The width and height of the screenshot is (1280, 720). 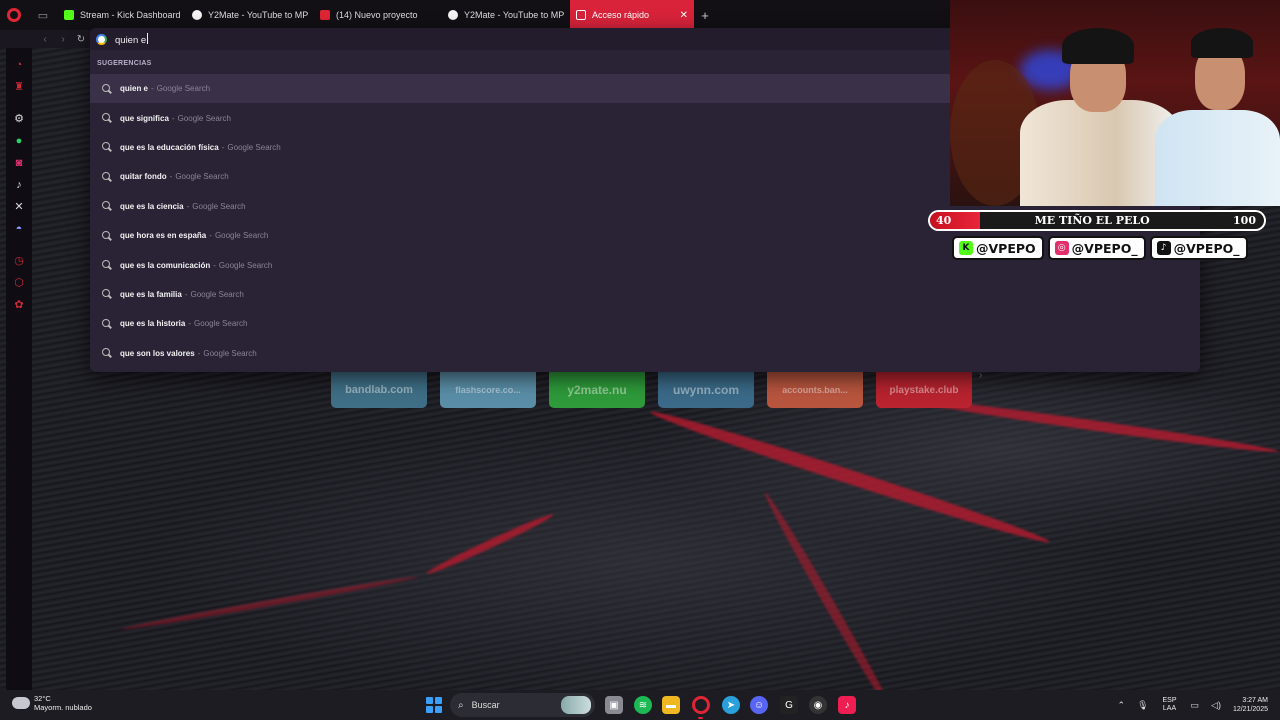 What do you see at coordinates (130, 15) in the screenshot?
I see `tab-label: Stream - Kick Dashboard` at bounding box center [130, 15].